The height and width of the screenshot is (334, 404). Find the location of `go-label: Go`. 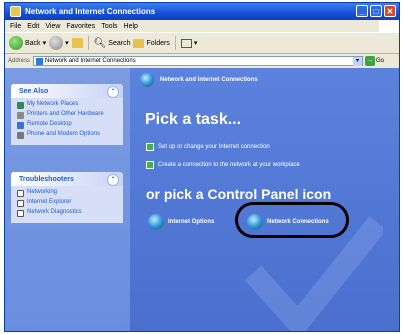

go-label: Go is located at coordinates (380, 61).